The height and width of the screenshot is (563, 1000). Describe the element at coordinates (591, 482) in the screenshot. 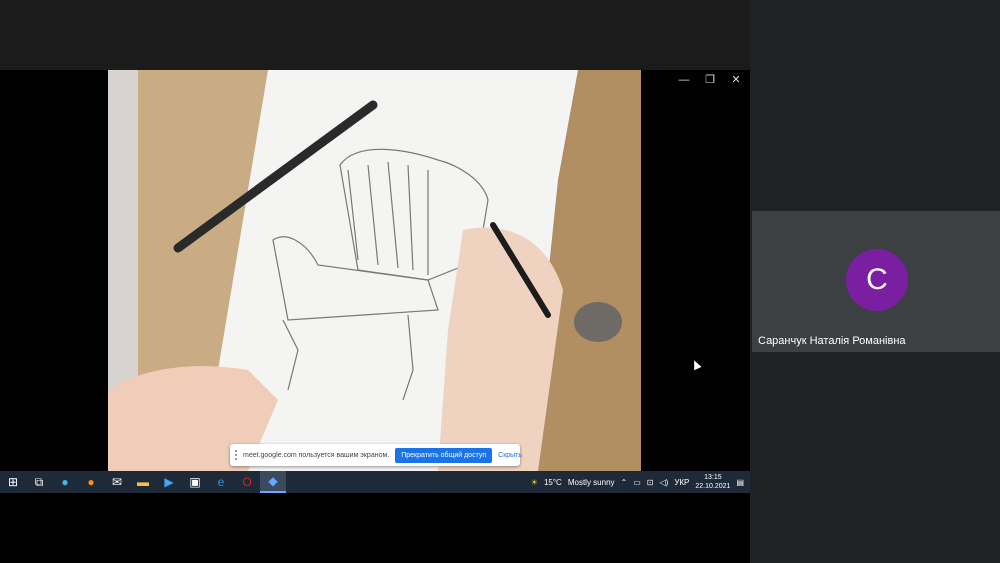

I see `weather-text: Mostly sunny` at that location.